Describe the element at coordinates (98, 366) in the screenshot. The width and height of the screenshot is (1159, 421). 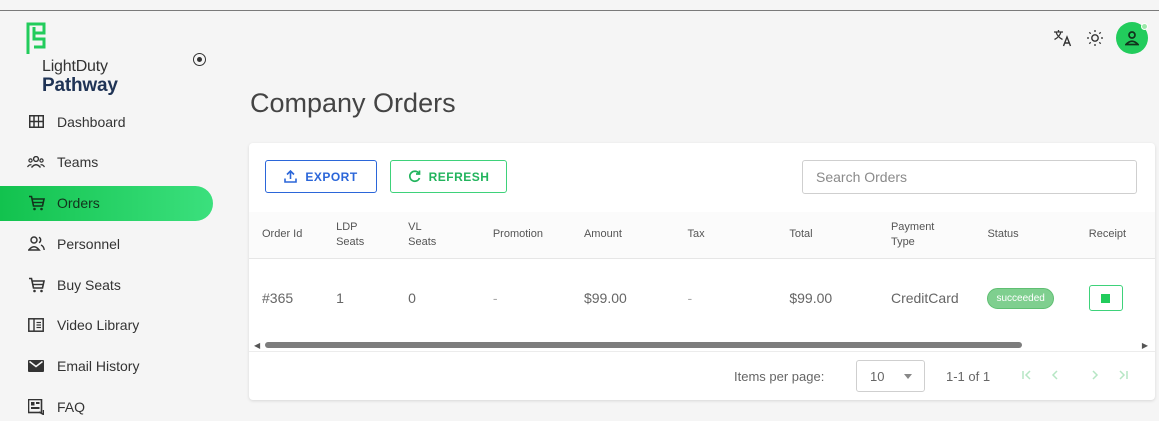
I see `sidebar-item-label: Email History` at that location.